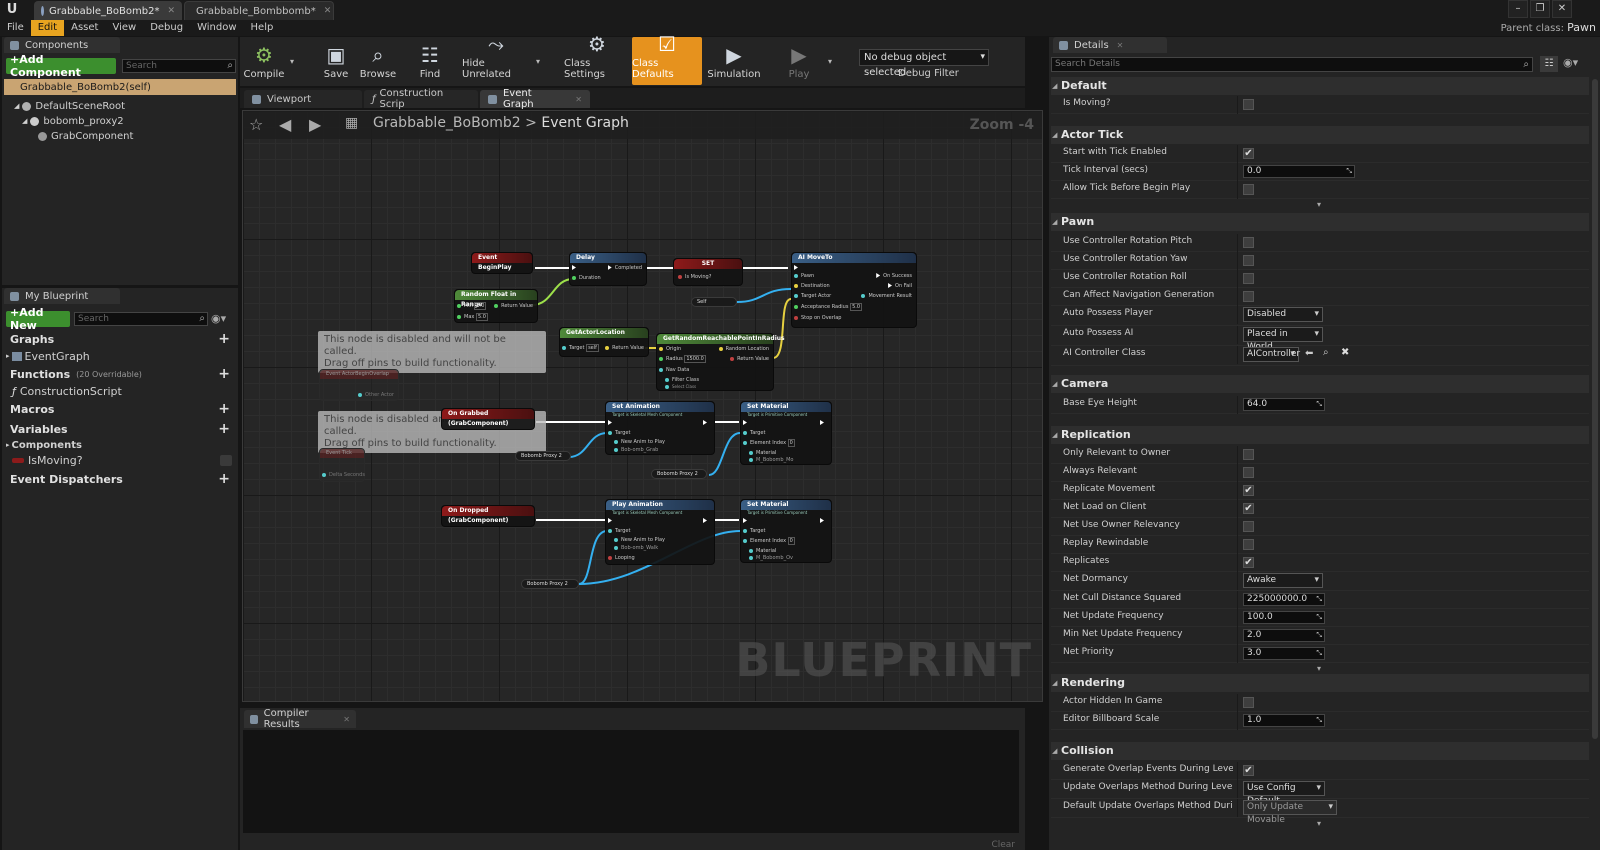 The image size is (1600, 850). What do you see at coordinates (636, 450) in the screenshot?
I see `new-anim-value: Bob-omb_Grab` at bounding box center [636, 450].